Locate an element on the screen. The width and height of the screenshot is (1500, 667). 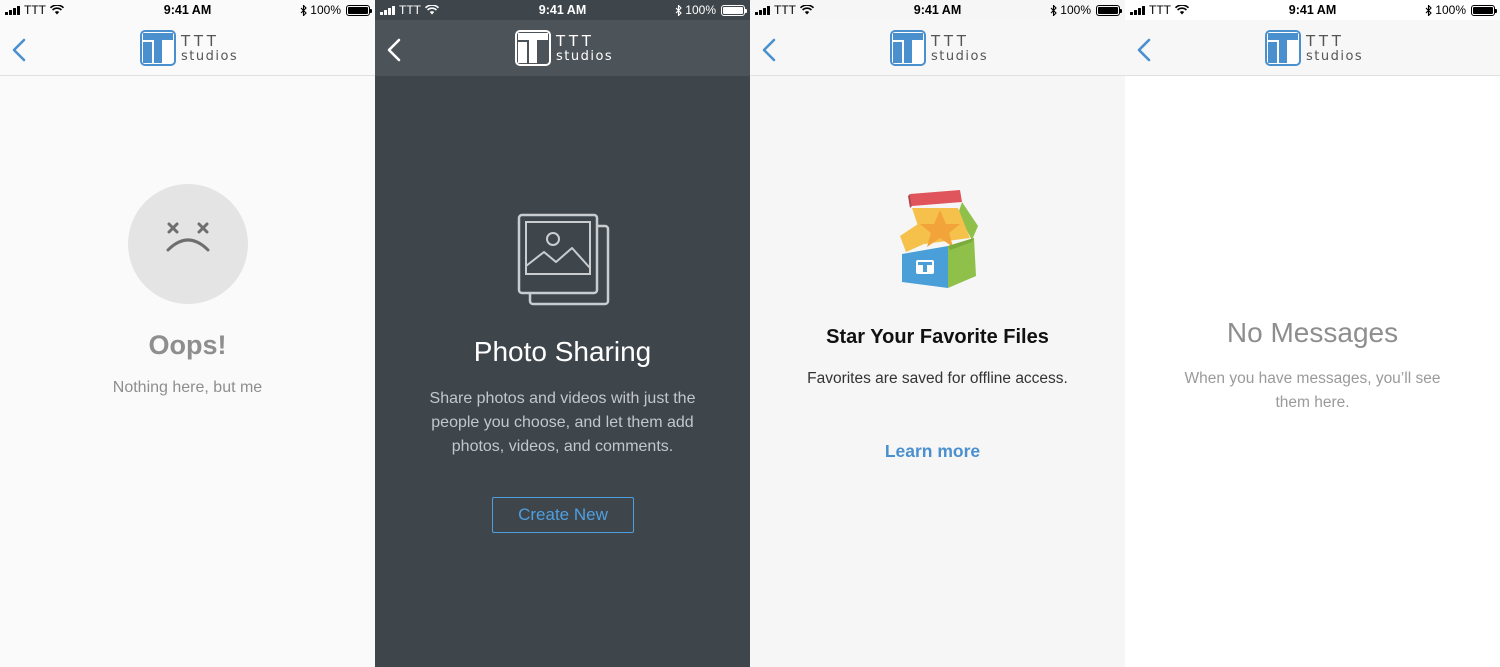
empty-subtitle: Nothing here, but me is located at coordinates (187, 387).